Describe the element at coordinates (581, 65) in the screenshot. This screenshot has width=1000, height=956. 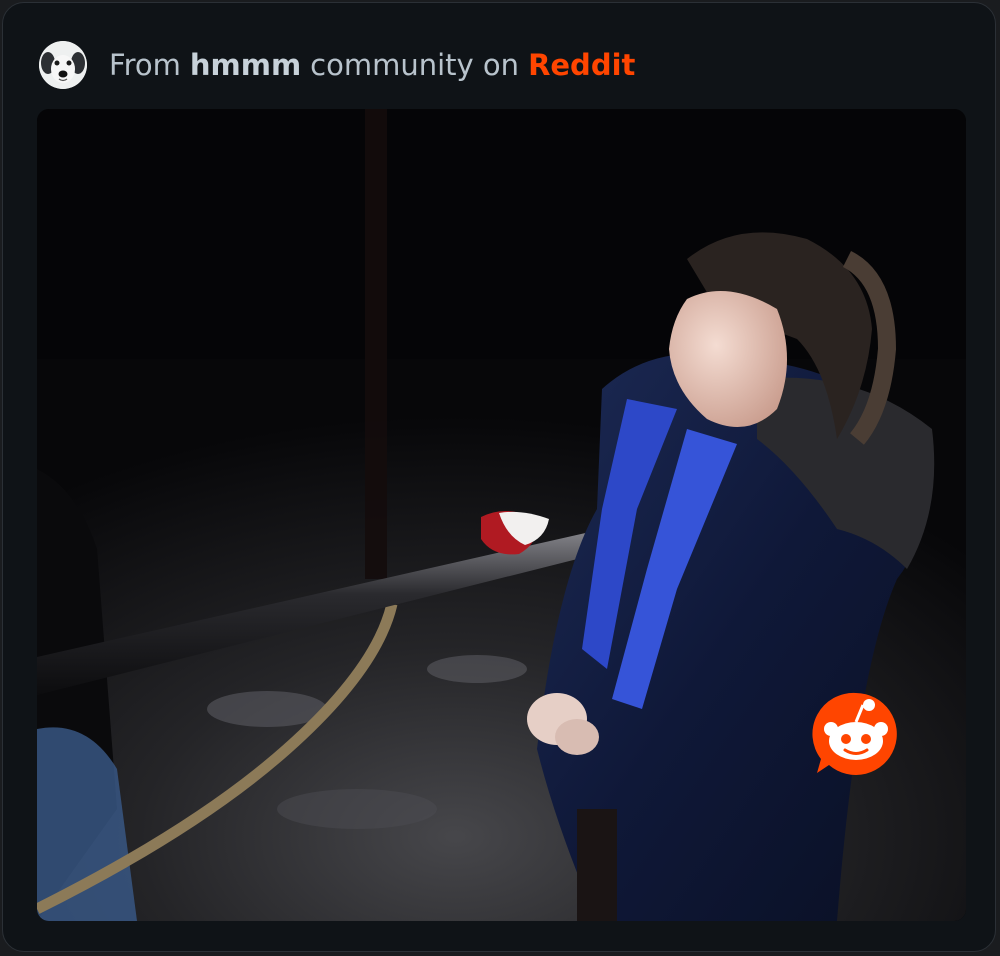
I see `reddit-link: Reddit` at that location.